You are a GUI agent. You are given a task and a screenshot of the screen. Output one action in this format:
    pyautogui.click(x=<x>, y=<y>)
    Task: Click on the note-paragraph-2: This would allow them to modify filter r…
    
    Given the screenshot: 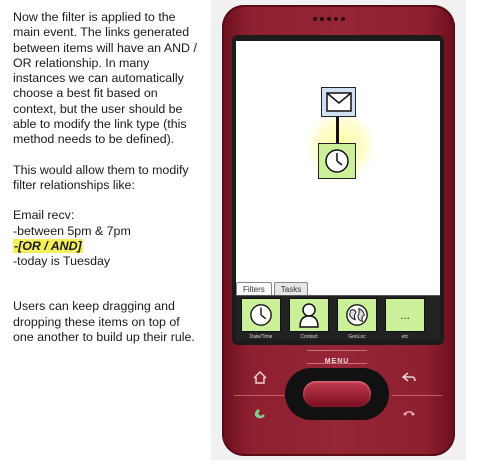 What is the action you would take?
    pyautogui.click(x=101, y=177)
    